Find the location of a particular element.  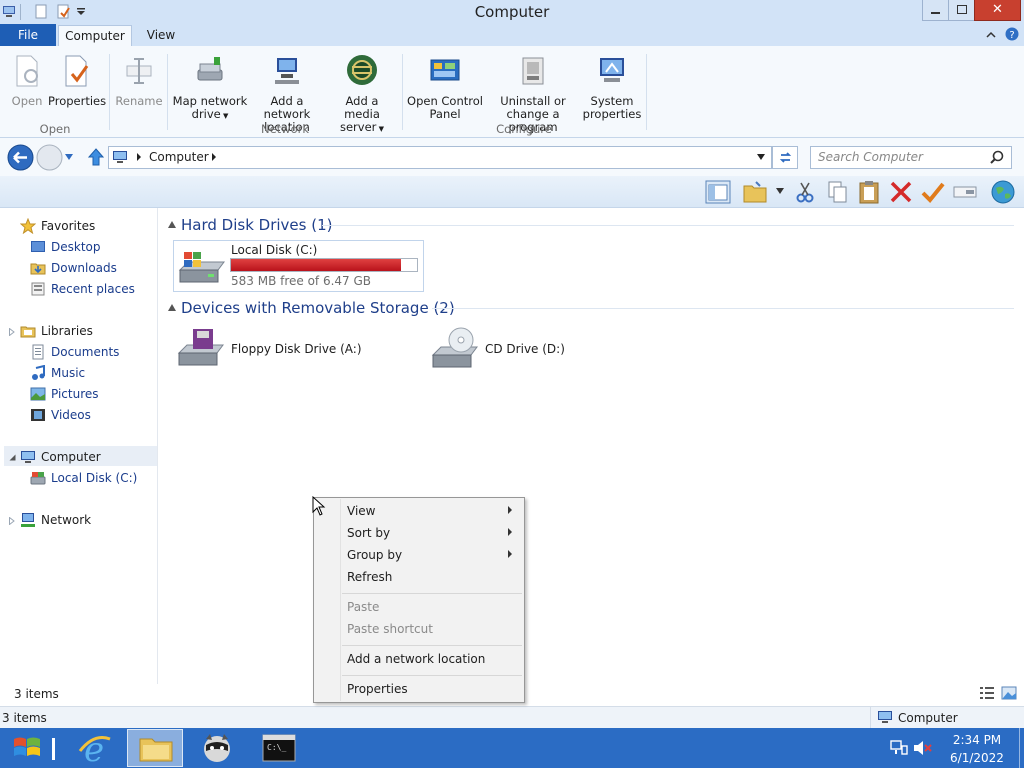

menu-item-refresh: Refresh is located at coordinates (369, 577).